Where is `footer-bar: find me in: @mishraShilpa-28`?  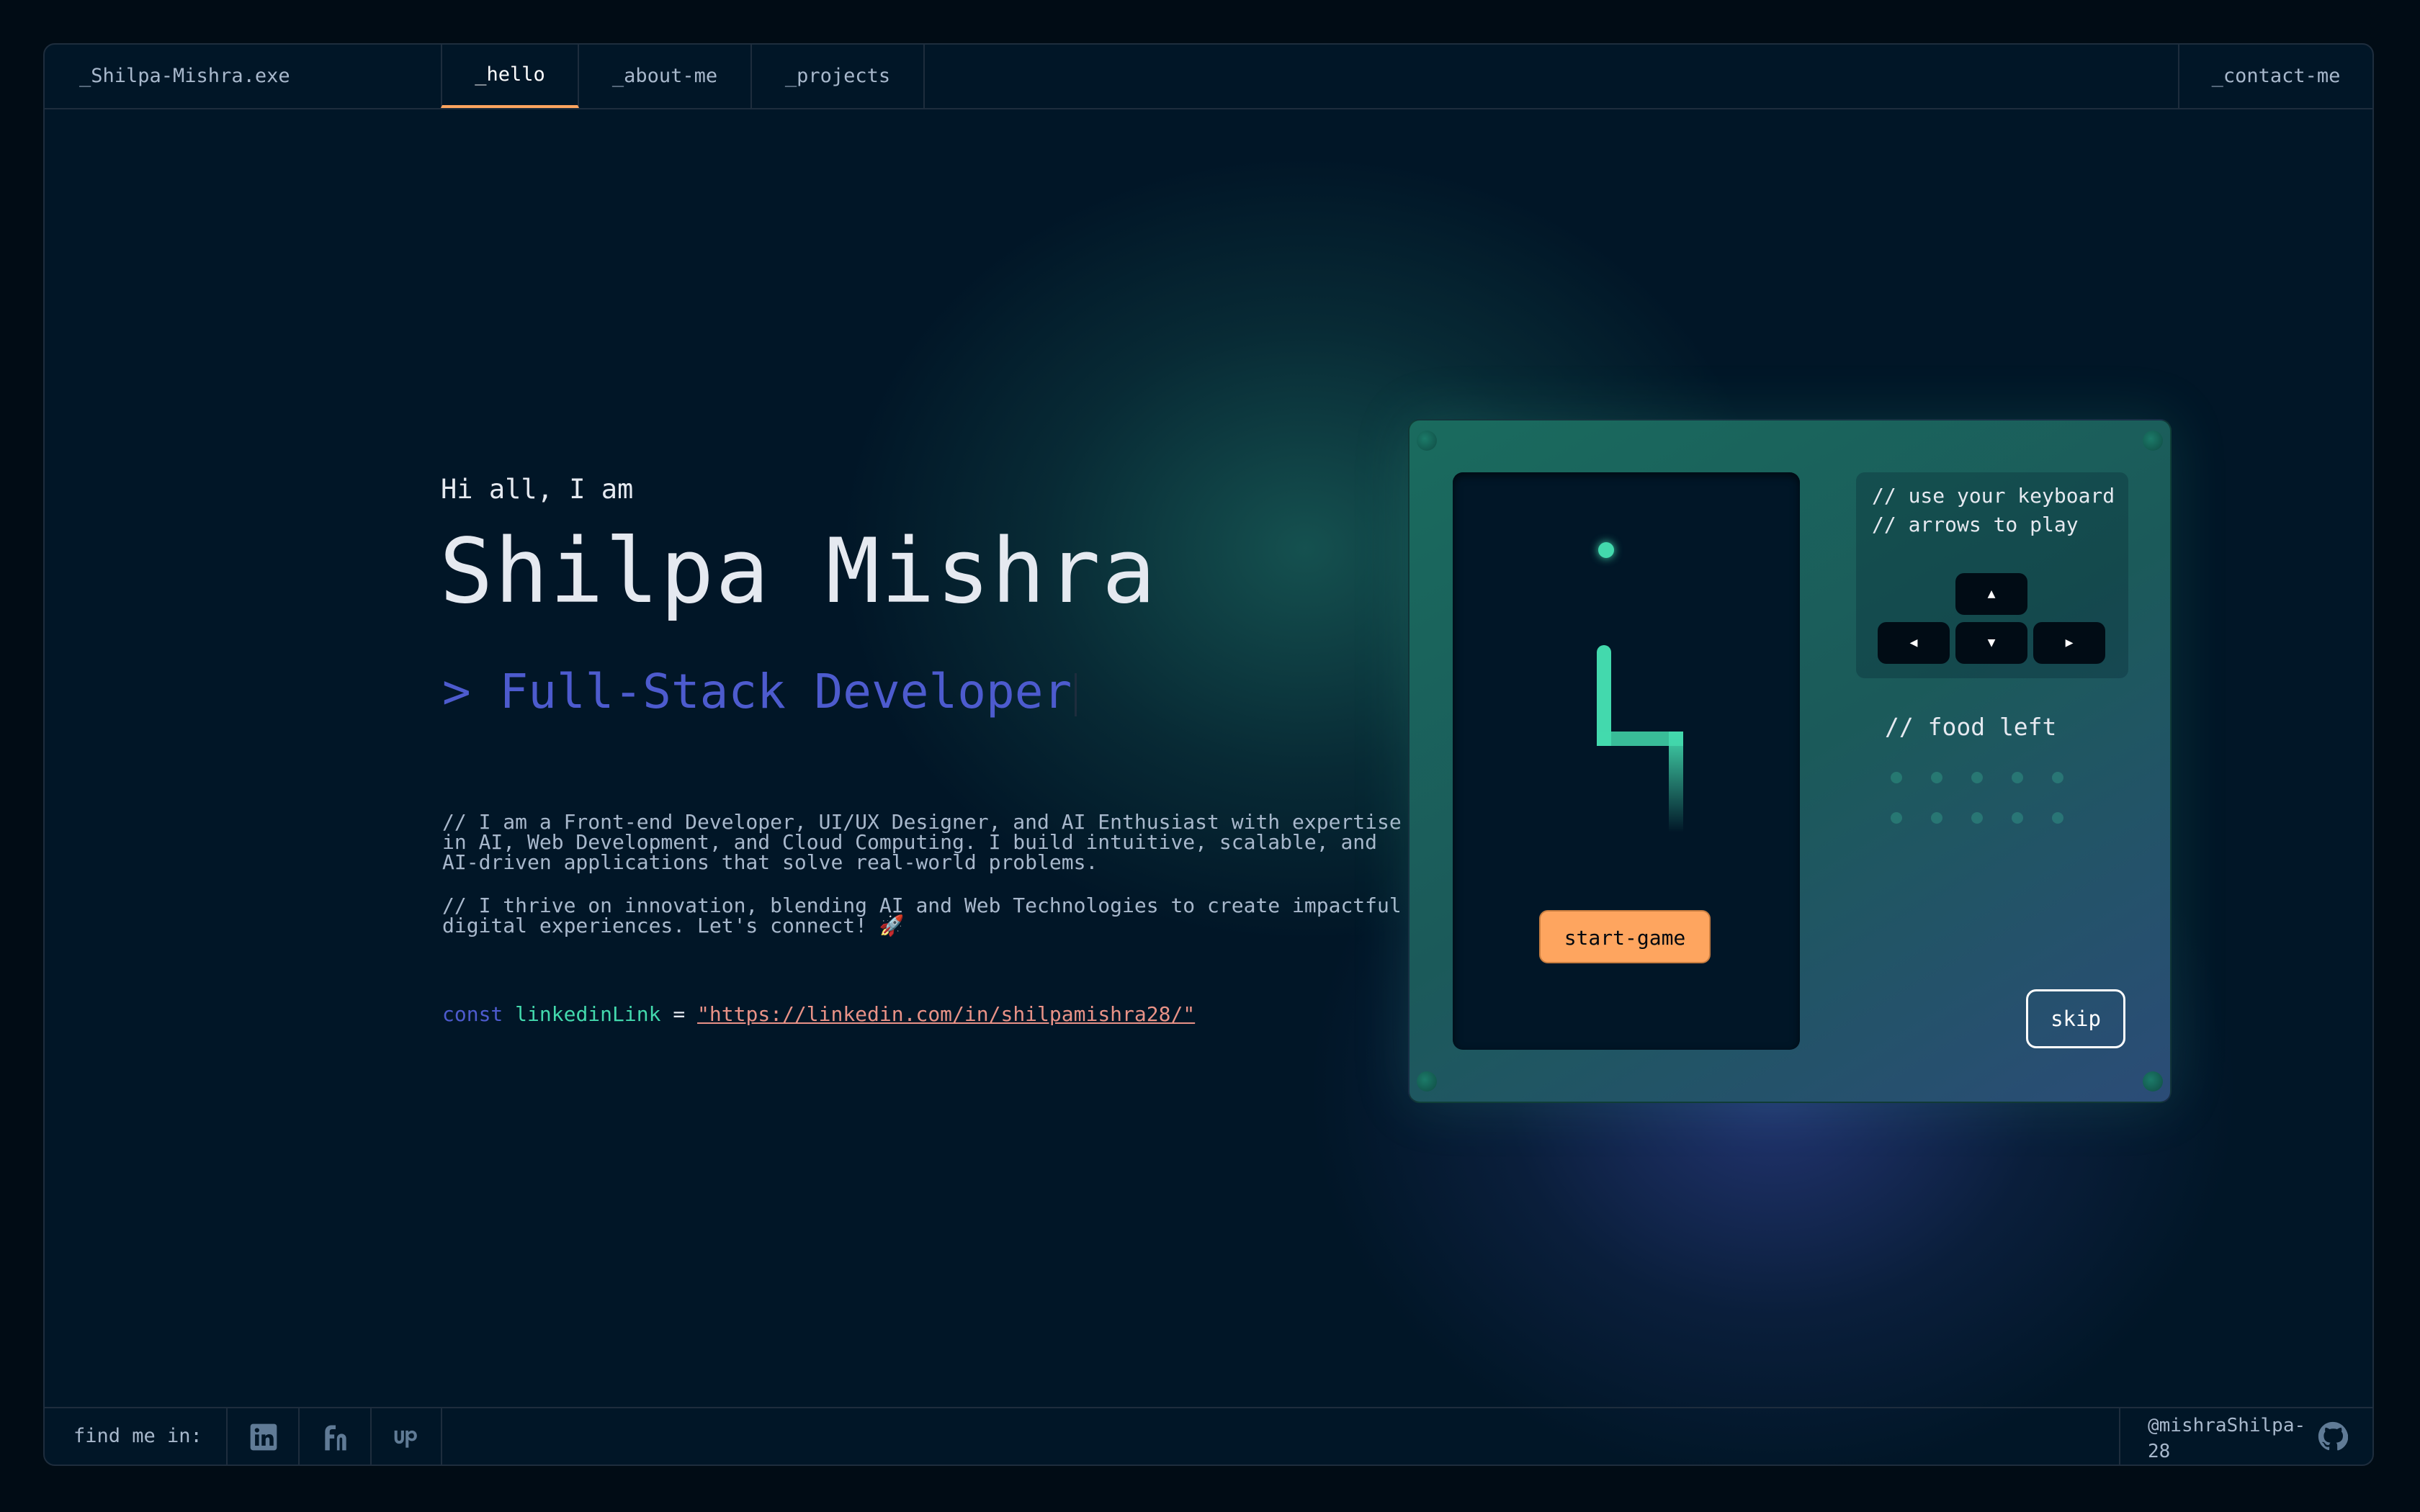 footer-bar: find me in: @mishraShilpa-28 is located at coordinates (1208, 1435).